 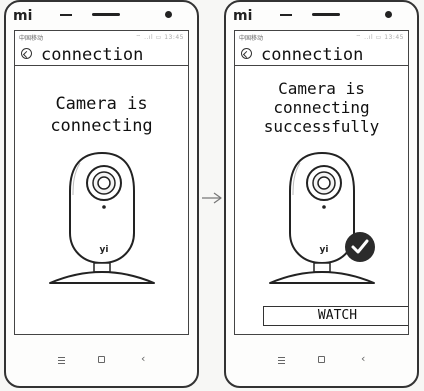 I want to click on watch-button: WATCH, so click(x=335, y=316).